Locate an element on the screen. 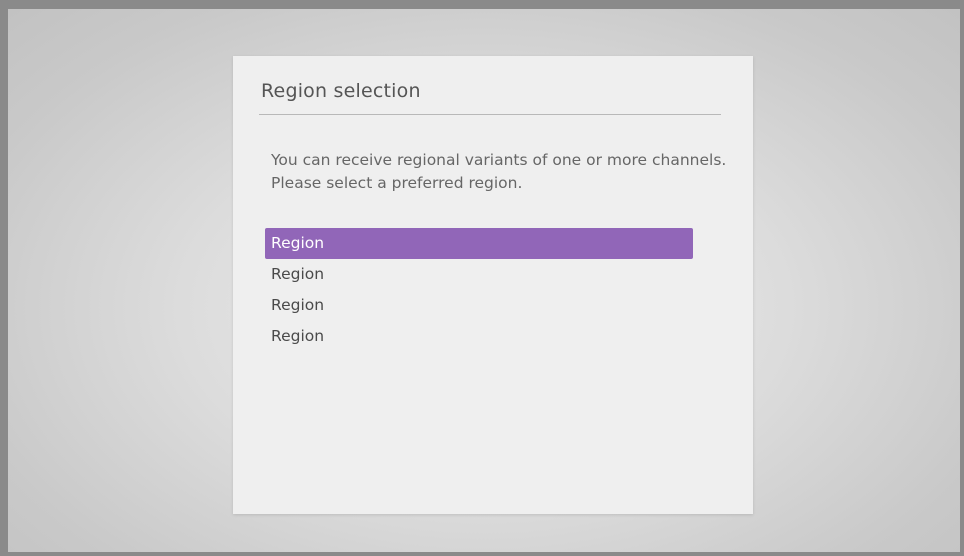  region-option-4: Region is located at coordinates (479, 336).